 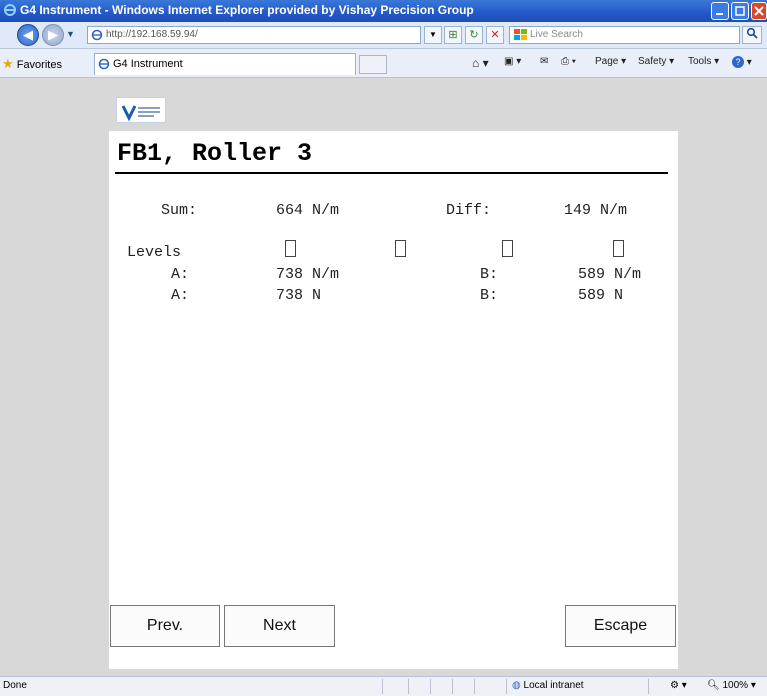 I want to click on page-title: FB1, Roller 3, so click(x=215, y=153).